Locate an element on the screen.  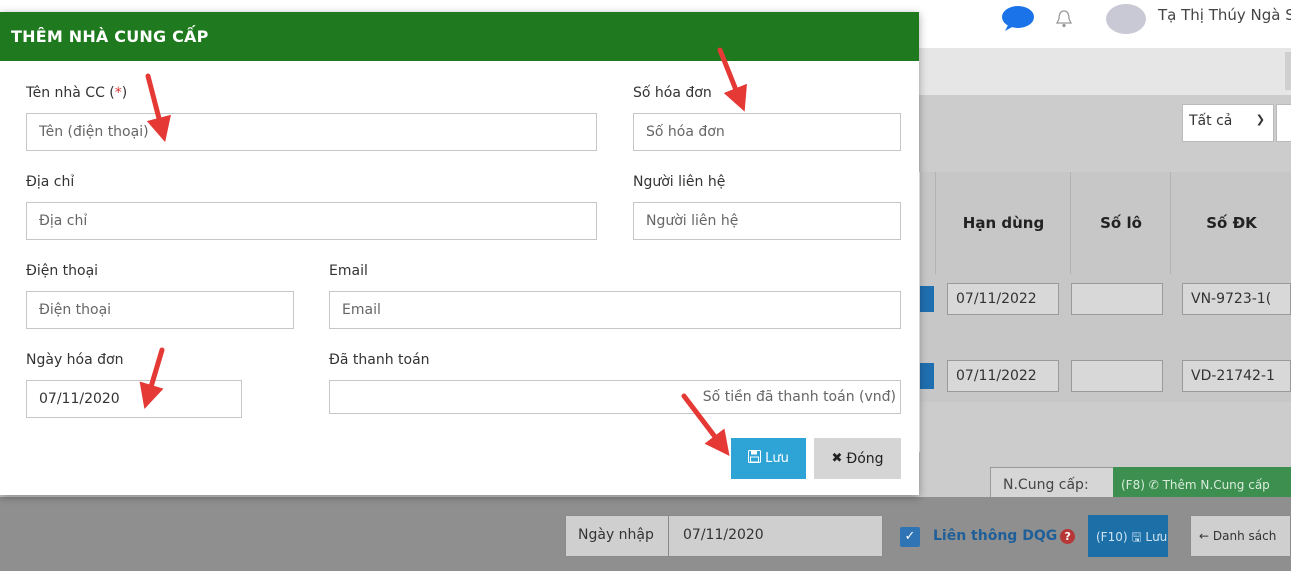
invoice-date-label: Ngày hóa đơn is located at coordinates (75, 360).